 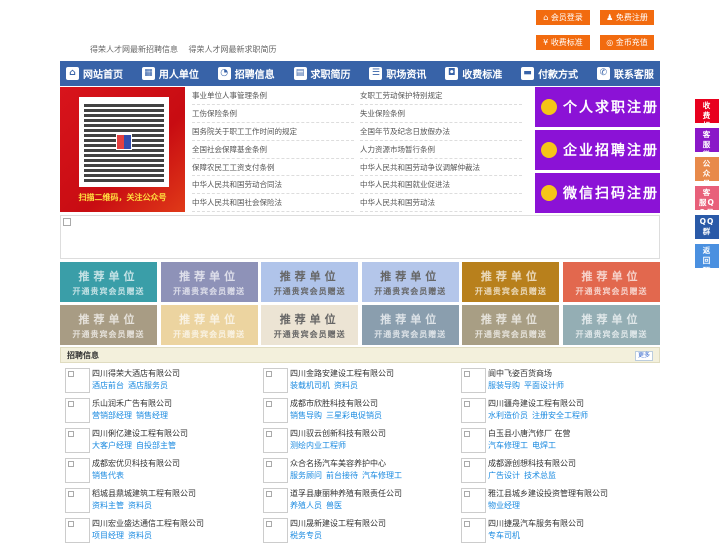 I want to click on law-link: 工伤保险条例, so click(x=273, y=114).